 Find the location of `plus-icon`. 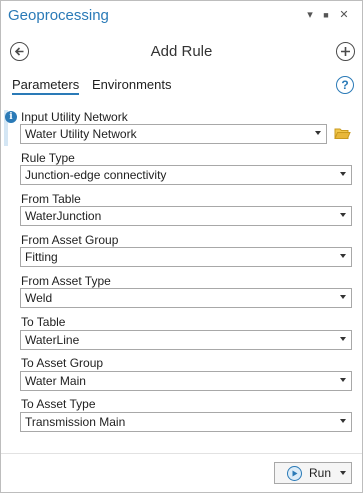

plus-icon is located at coordinates (345, 51).